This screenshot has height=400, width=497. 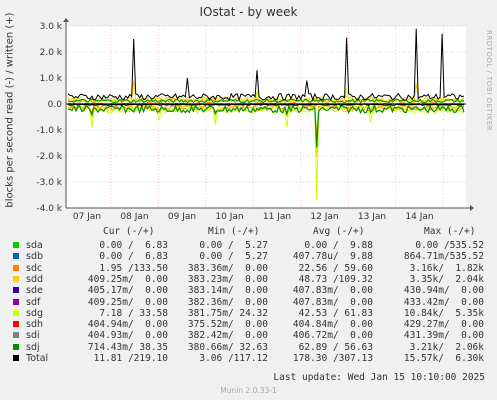 What do you see at coordinates (130, 358) in the screenshot?
I see `legend-cur: 11.81 /219.10` at bounding box center [130, 358].